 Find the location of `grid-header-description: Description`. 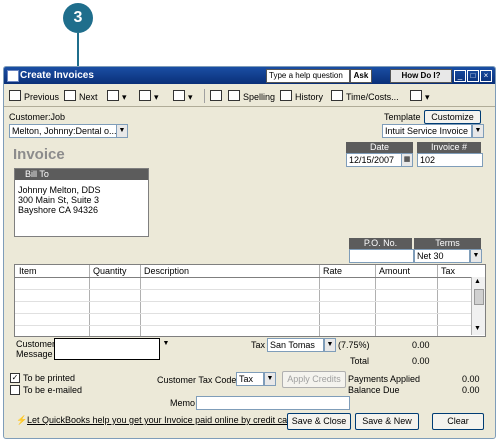

grid-header-description: Description is located at coordinates (167, 271).